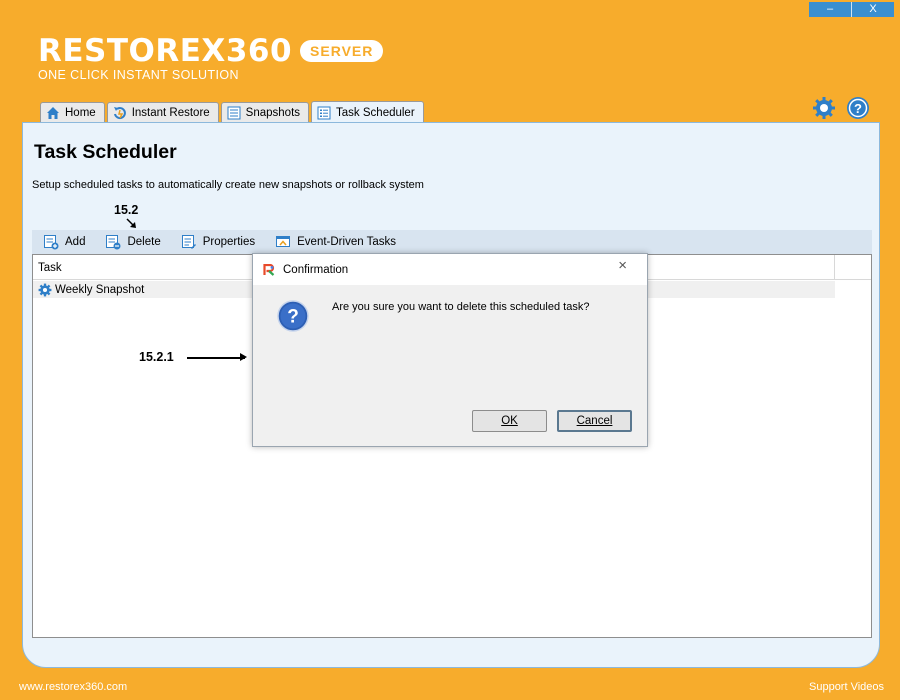 This screenshot has height=700, width=900. Describe the element at coordinates (509, 421) in the screenshot. I see `ok-button: OK` at that location.